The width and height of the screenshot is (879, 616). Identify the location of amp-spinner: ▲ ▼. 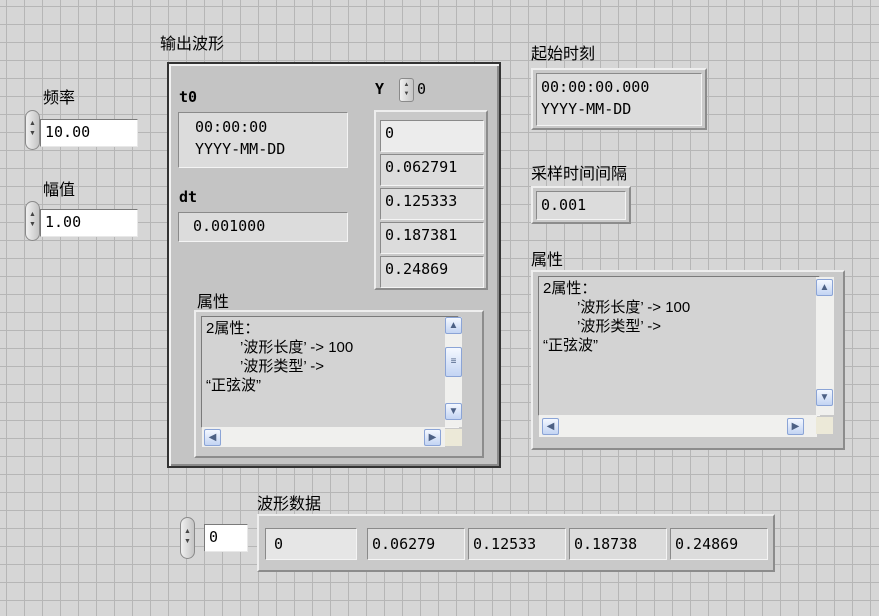
(32, 221).